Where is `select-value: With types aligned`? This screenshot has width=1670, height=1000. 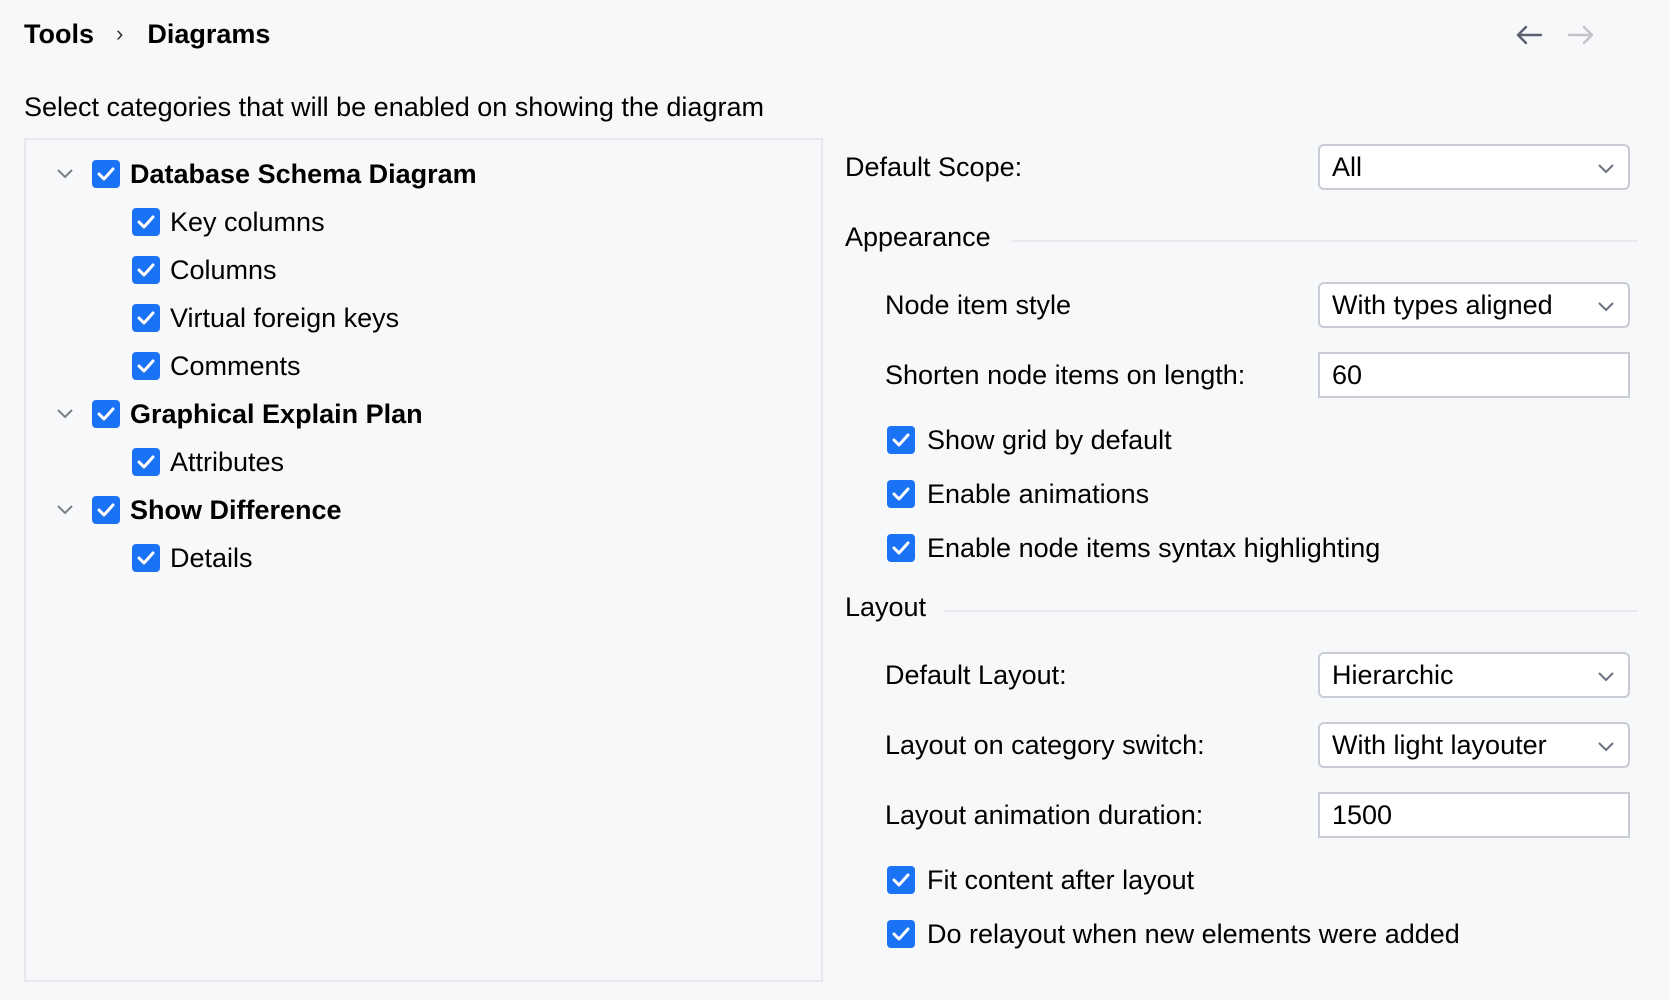
select-value: With types aligned is located at coordinates (1442, 304).